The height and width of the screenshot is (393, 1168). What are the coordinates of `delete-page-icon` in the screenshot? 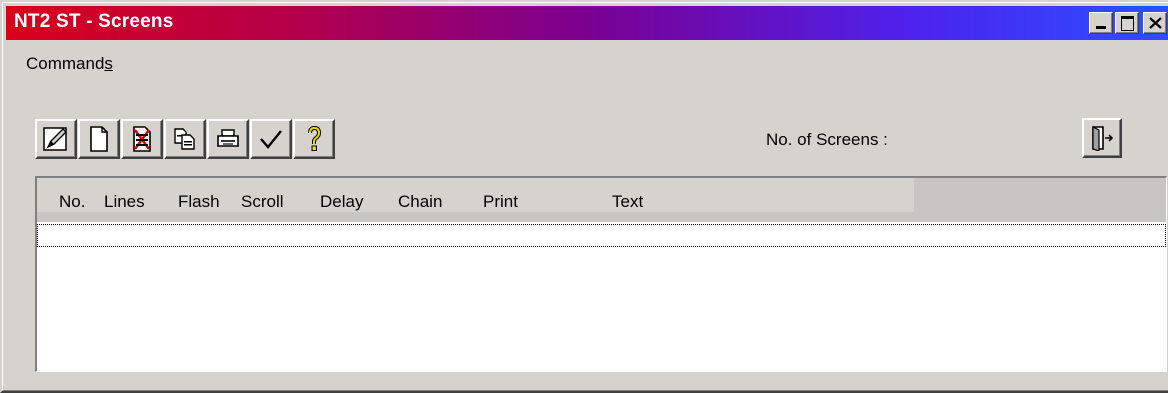 It's located at (142, 139).